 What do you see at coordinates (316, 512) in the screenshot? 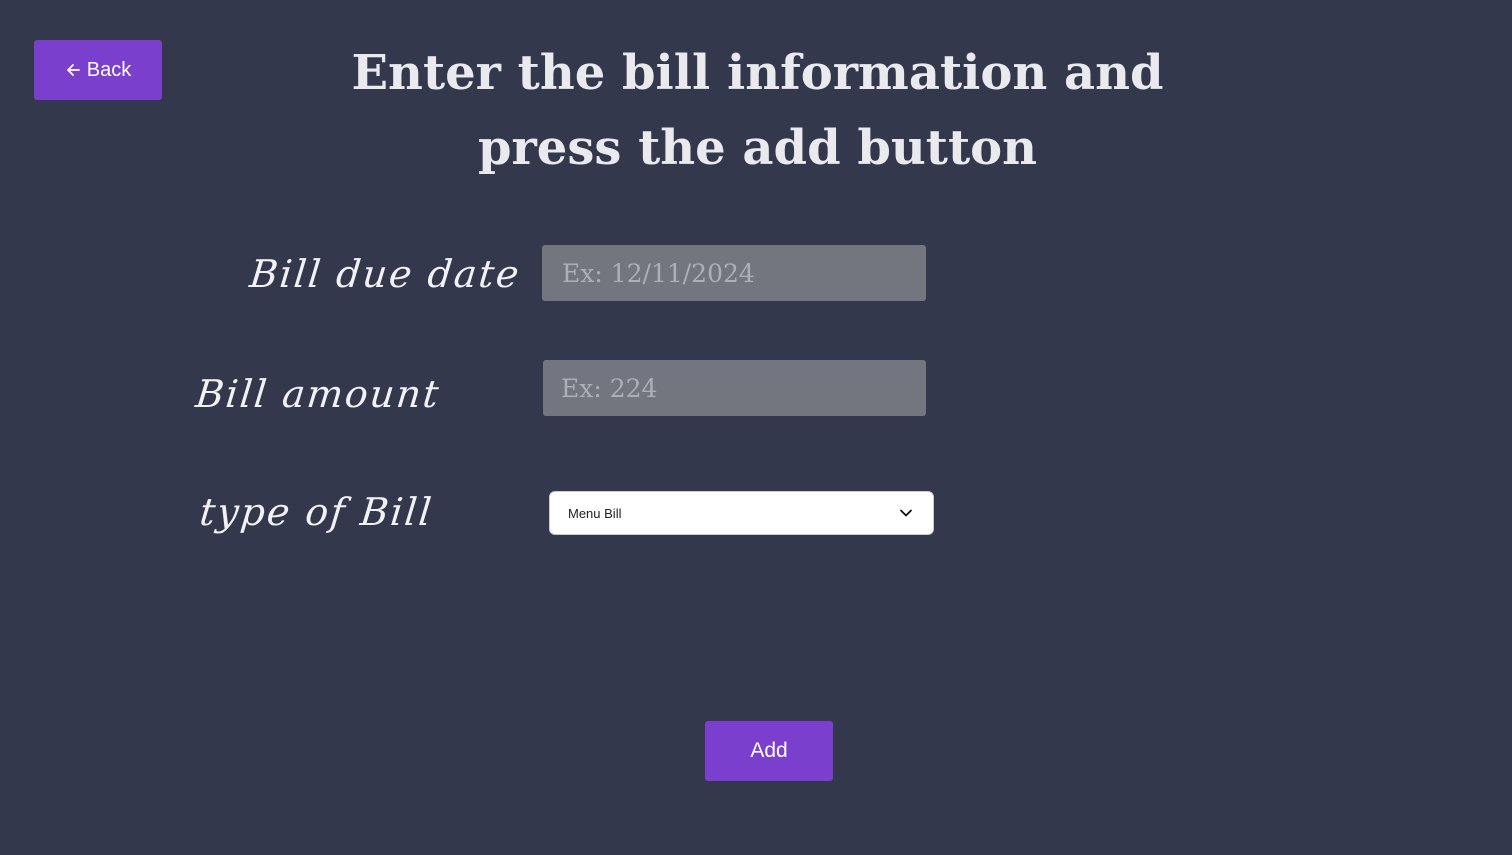
I see `bill-type-label: type of Bill` at bounding box center [316, 512].